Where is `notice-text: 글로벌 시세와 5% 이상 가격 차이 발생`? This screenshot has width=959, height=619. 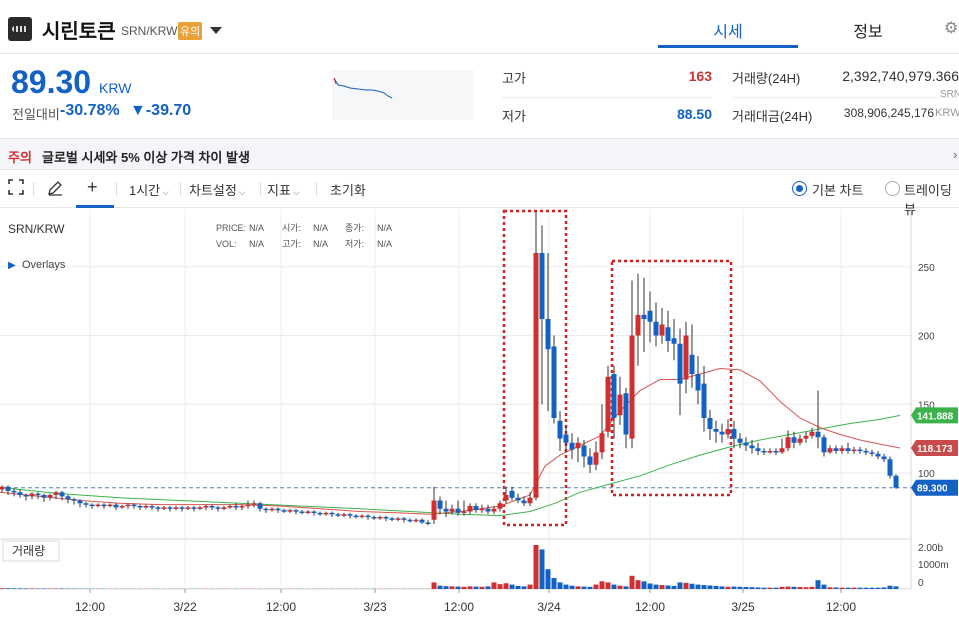
notice-text: 글로벌 시세와 5% 이상 가격 차이 발생 is located at coordinates (146, 157).